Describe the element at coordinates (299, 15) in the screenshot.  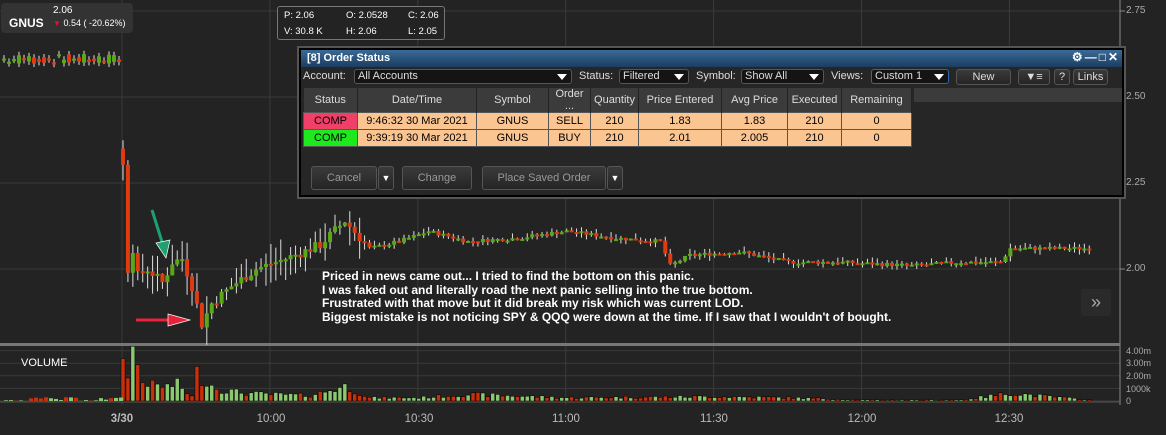
I see `ohlc-p: P: 2.06` at that location.